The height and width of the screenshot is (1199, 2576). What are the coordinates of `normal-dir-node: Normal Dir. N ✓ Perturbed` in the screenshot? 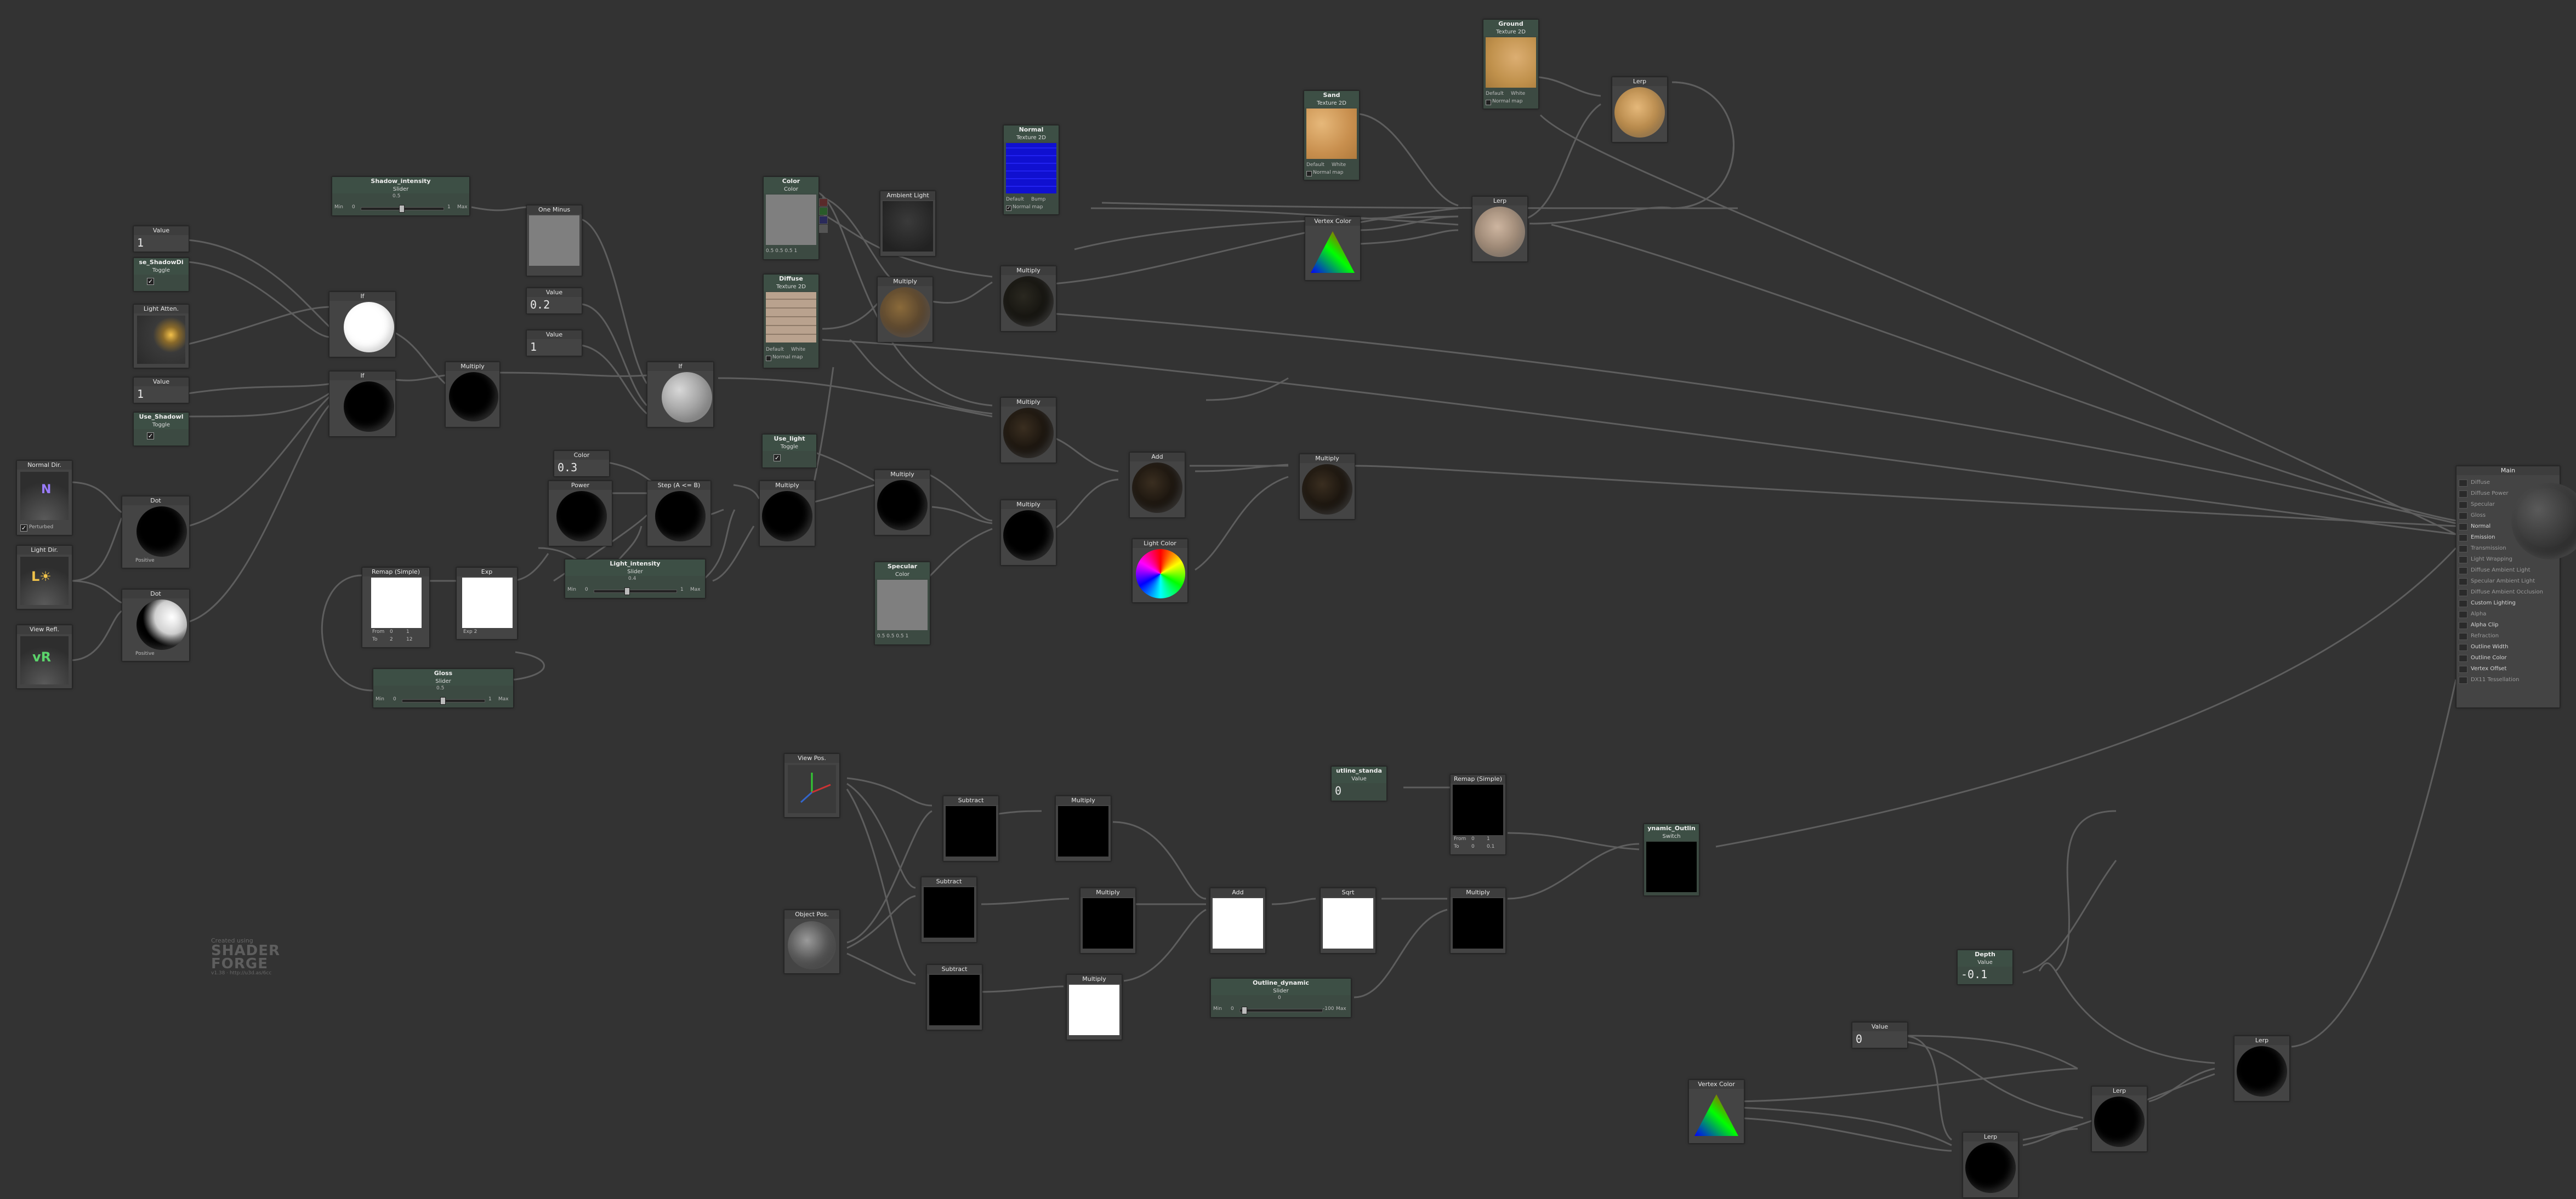 It's located at (44, 497).